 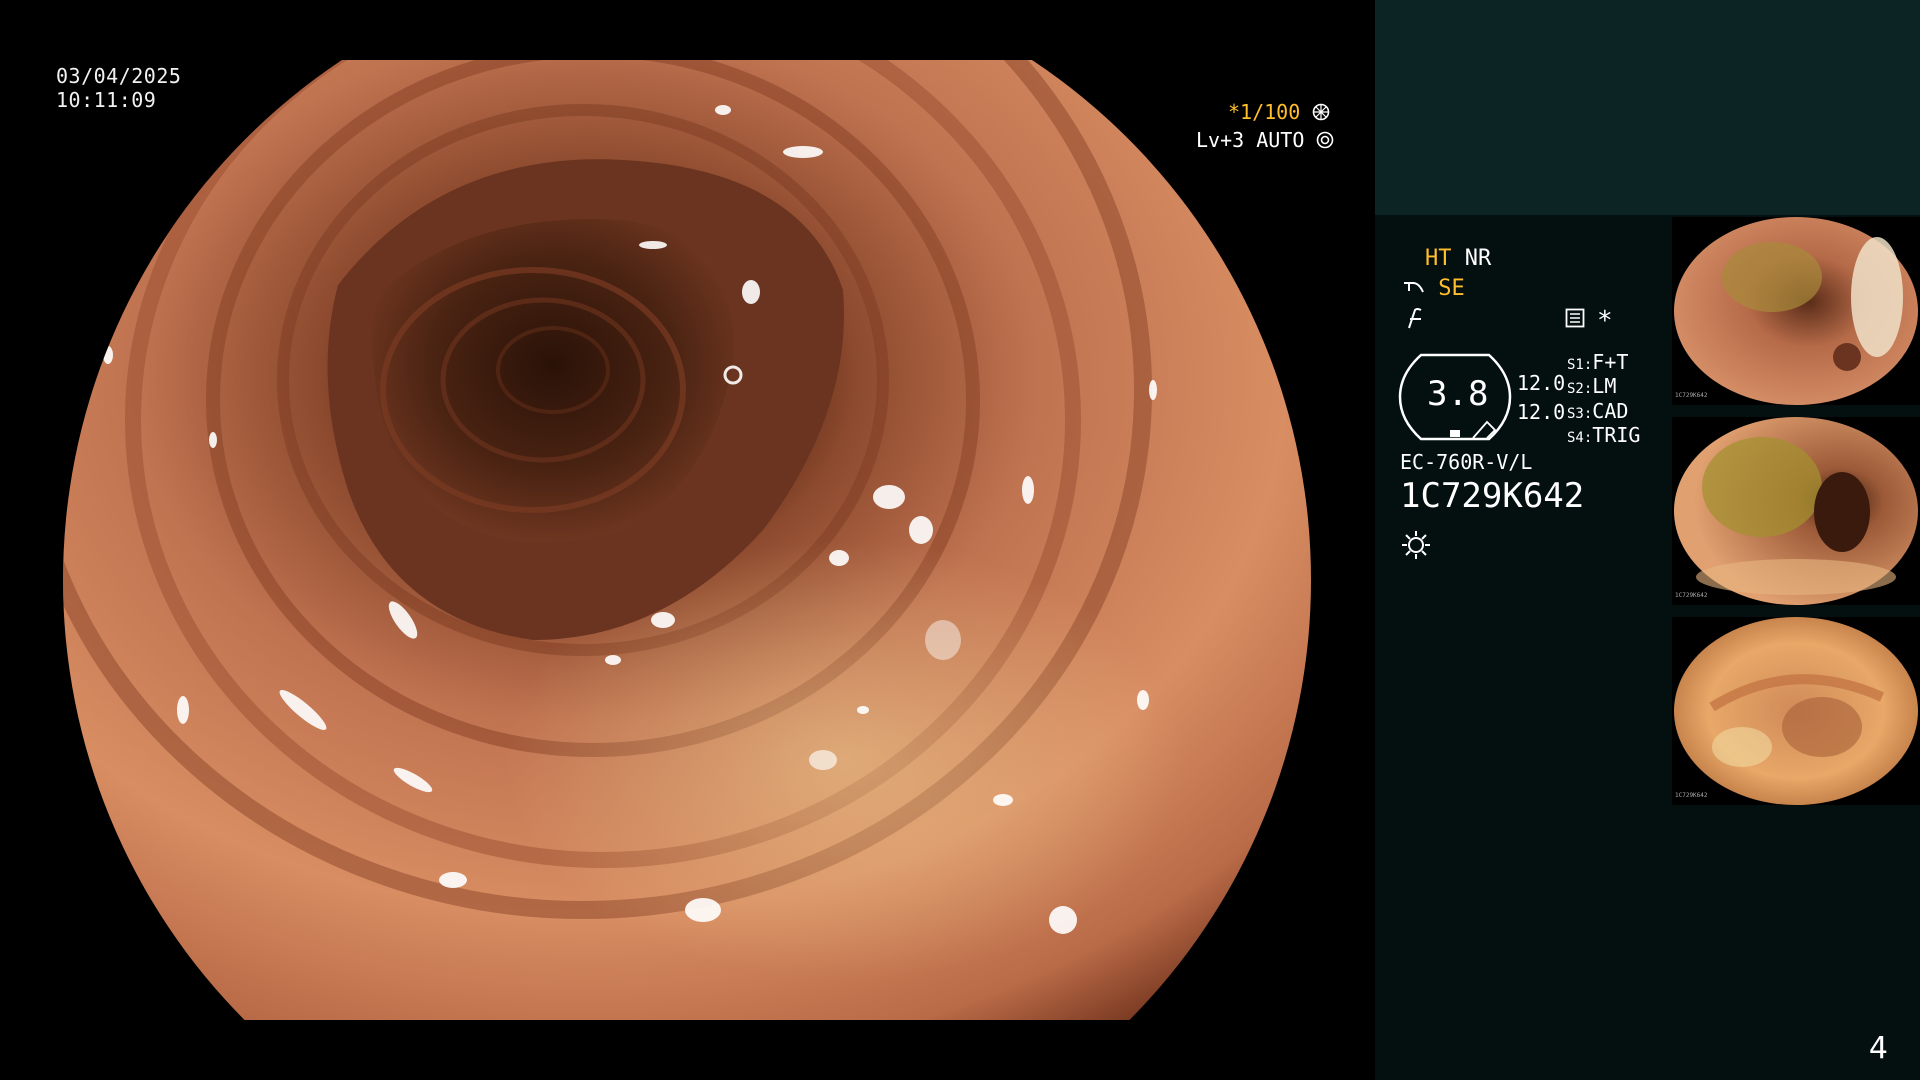 What do you see at coordinates (1878, 1048) in the screenshot?
I see `page-number: 4` at bounding box center [1878, 1048].